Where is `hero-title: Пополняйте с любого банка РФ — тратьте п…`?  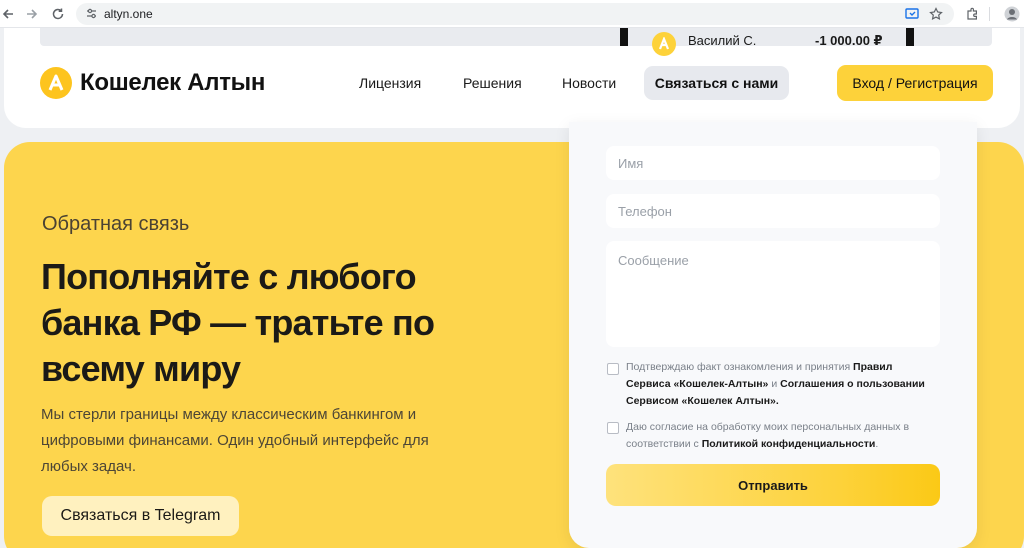
hero-title: Пополняйте с любого банка РФ — тратьте п… is located at coordinates (238, 322).